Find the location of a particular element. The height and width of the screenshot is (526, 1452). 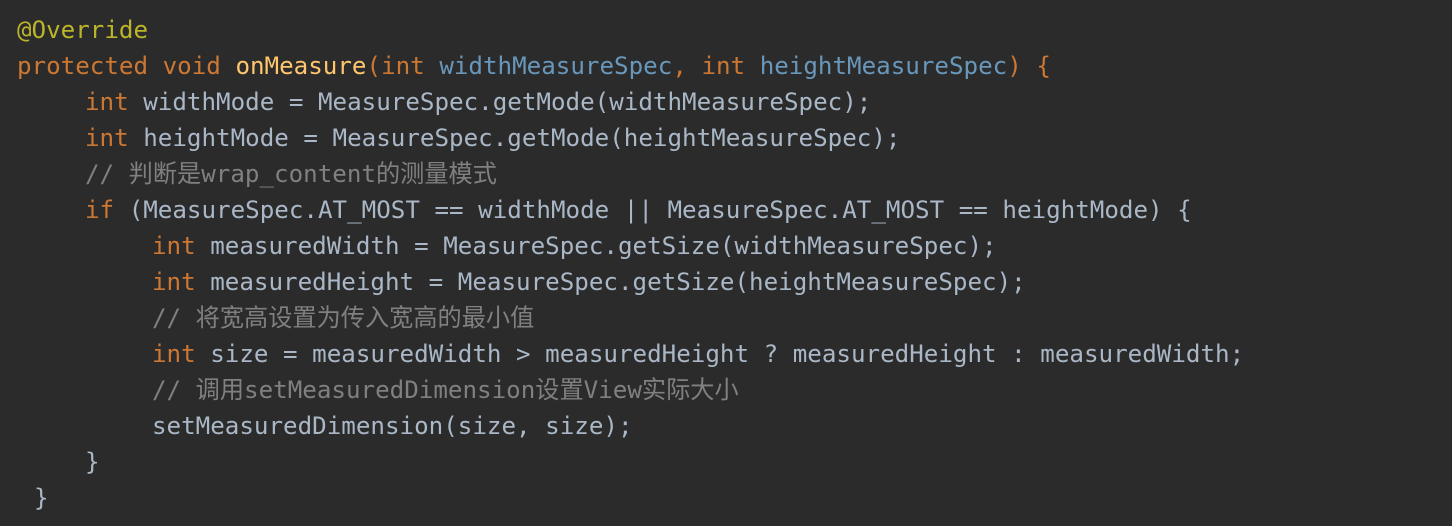

paren-close: ) { is located at coordinates (1029, 66).